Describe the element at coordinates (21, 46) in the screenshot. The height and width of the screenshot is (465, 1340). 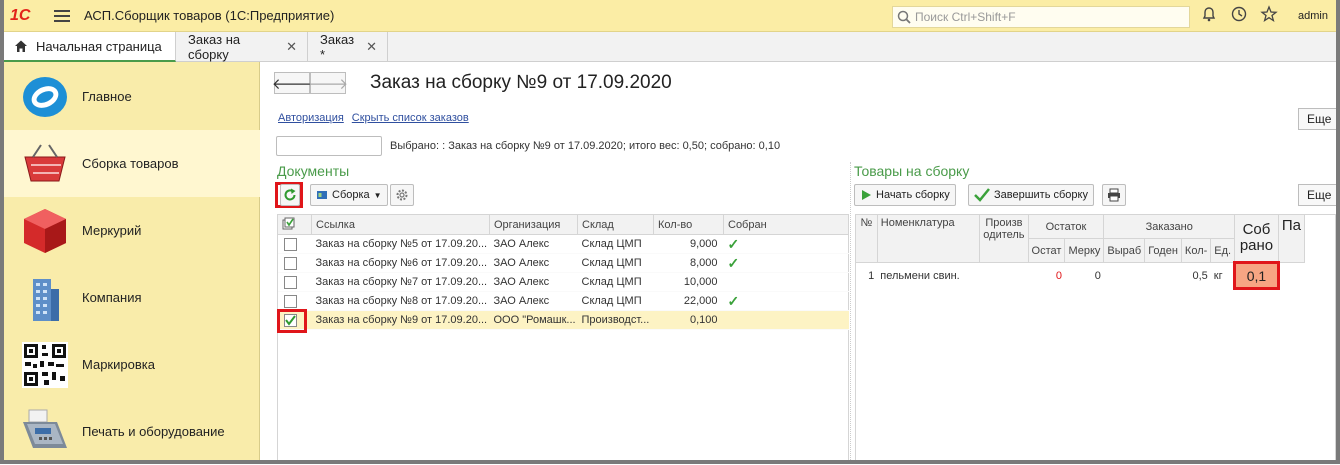
I see `home-icon` at that location.